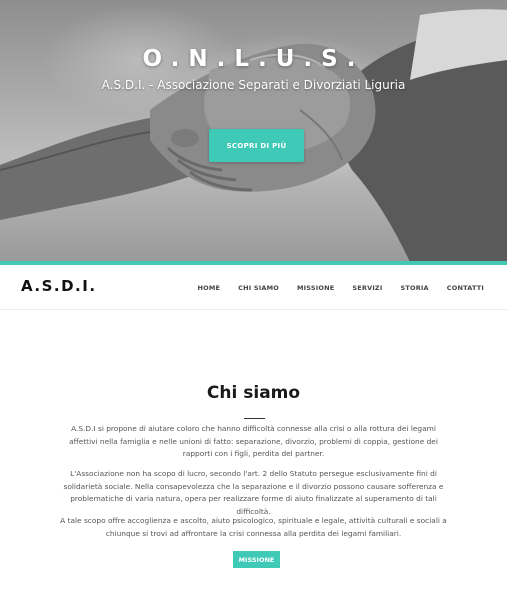 The height and width of the screenshot is (608, 507). Describe the element at coordinates (414, 288) in the screenshot. I see `nav-item-storia: Storia` at that location.